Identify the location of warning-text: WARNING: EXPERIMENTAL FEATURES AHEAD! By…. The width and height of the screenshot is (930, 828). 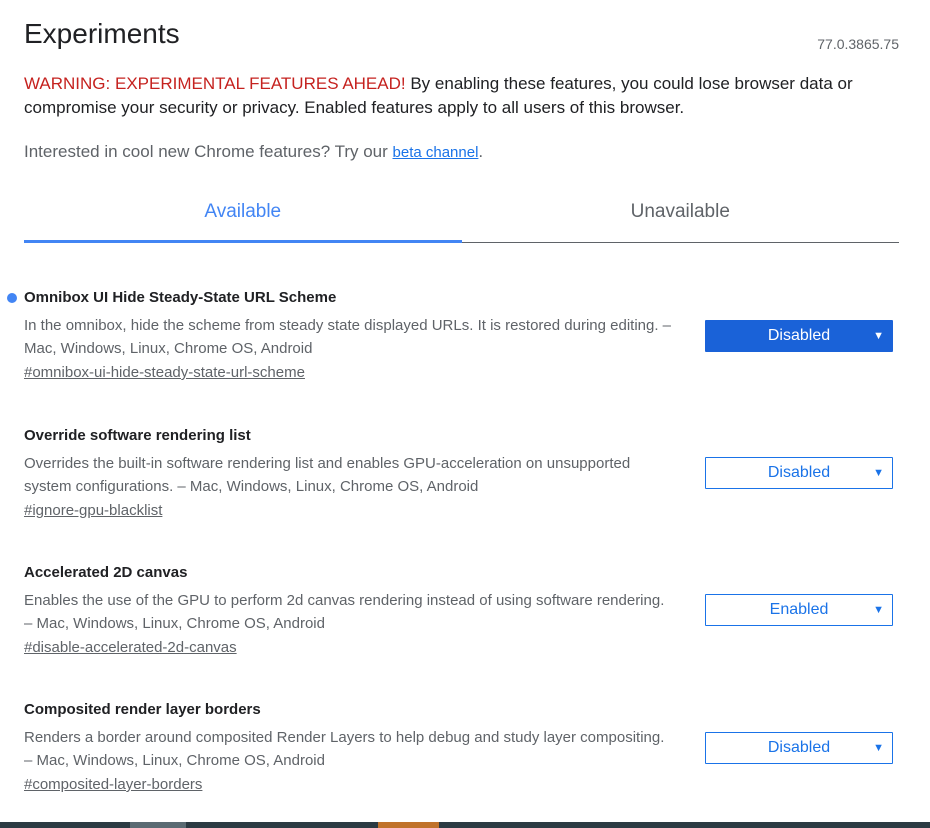
(464, 96).